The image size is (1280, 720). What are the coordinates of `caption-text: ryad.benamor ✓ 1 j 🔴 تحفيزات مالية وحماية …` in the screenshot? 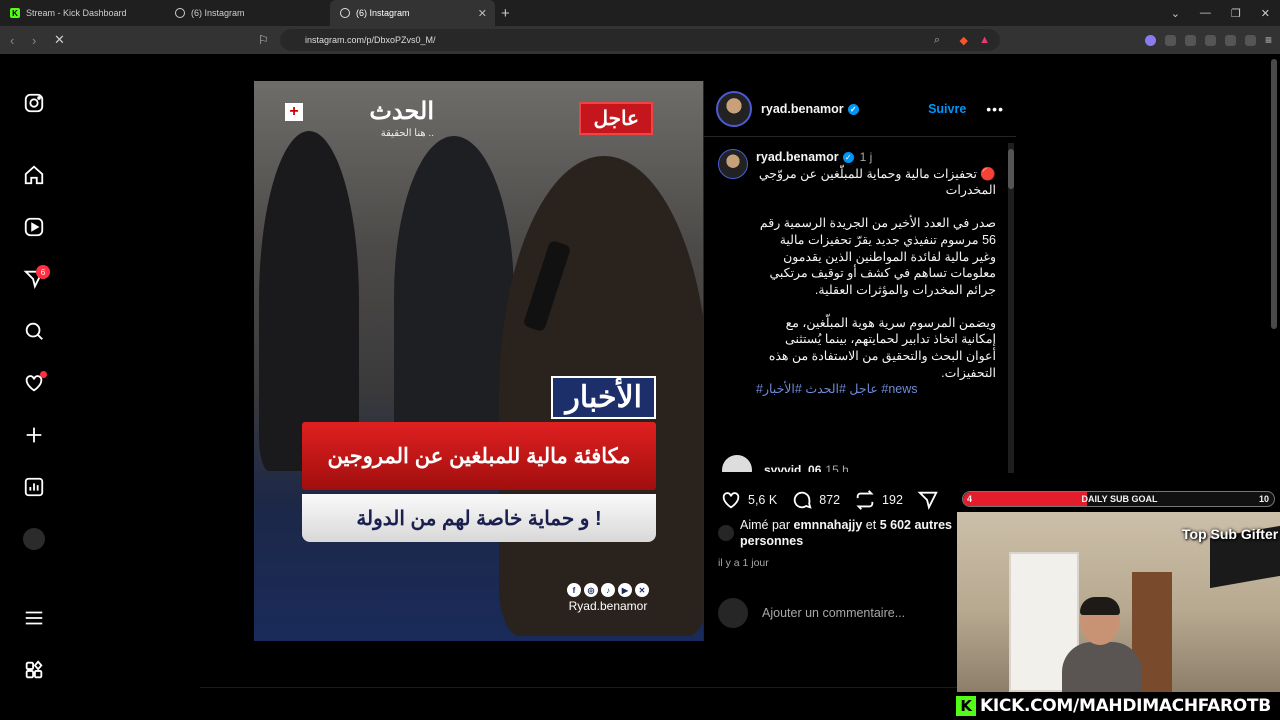 It's located at (876, 273).